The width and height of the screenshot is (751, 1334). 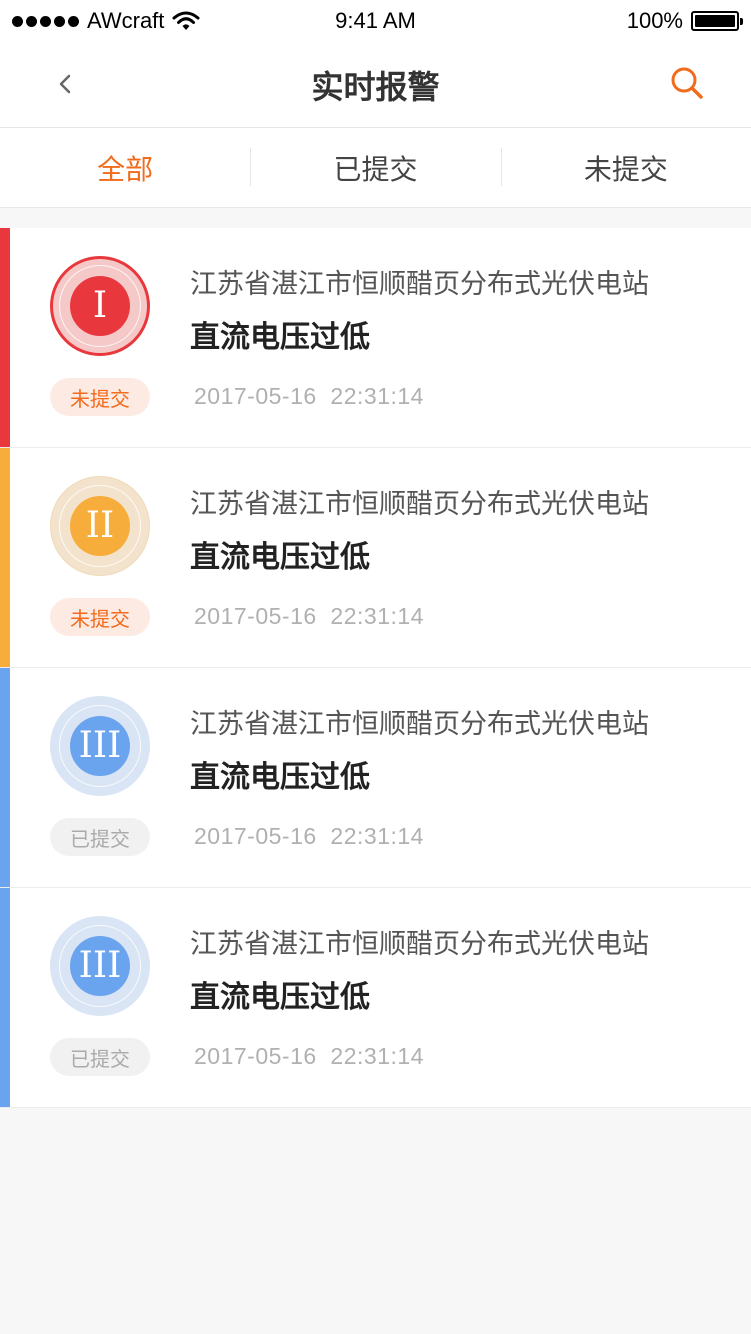 I want to click on tab-submitted: 已提交, so click(x=375, y=167).